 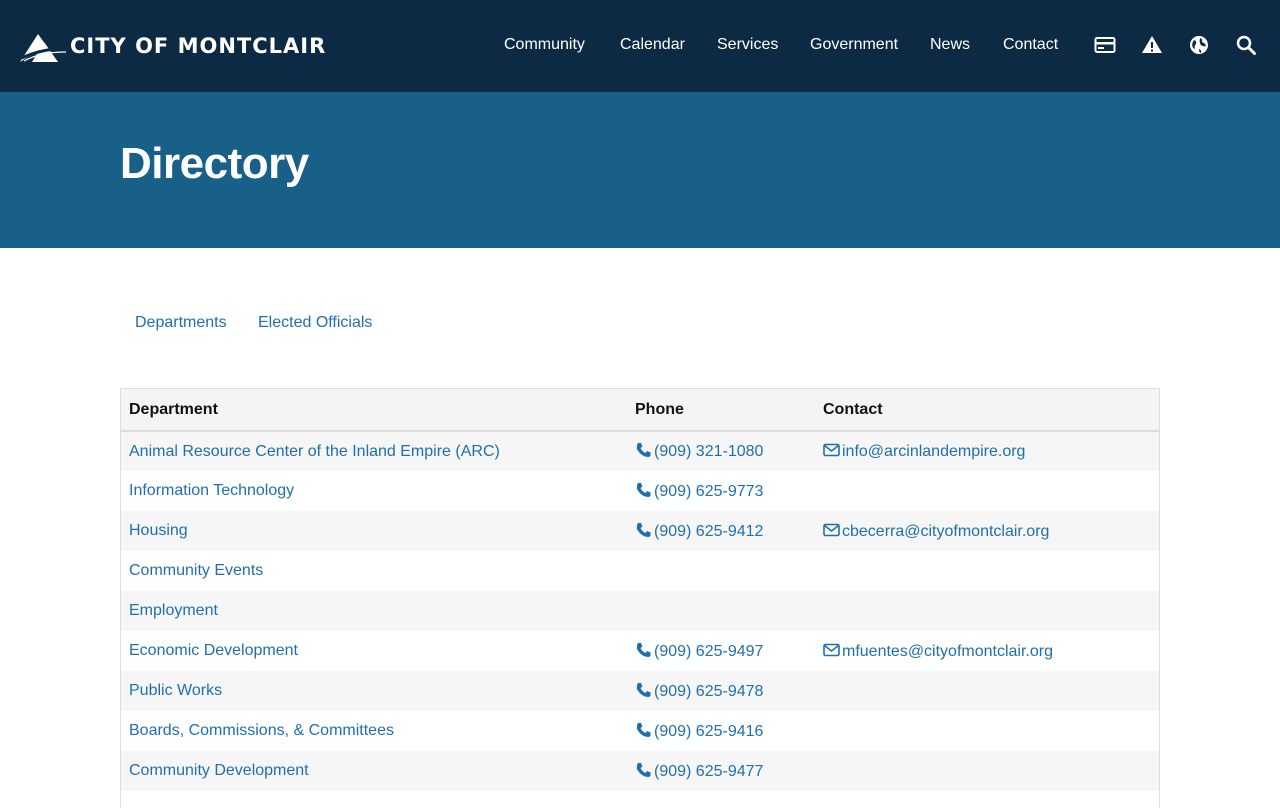 I want to click on department-link: Boards, Commissions, & Committees, so click(x=261, y=730).